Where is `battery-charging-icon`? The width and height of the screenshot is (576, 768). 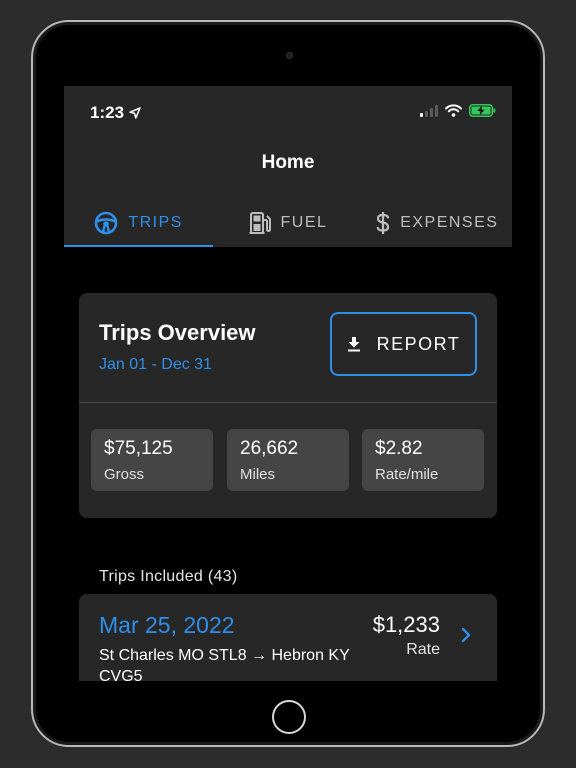
battery-charging-icon is located at coordinates (482, 110).